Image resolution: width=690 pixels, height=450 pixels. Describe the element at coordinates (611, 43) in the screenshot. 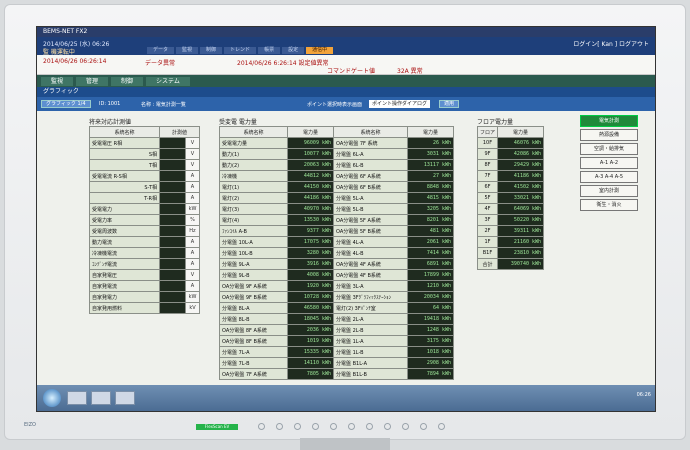

I see `logout-link: ログイン[ Kan ] ログアウト` at that location.